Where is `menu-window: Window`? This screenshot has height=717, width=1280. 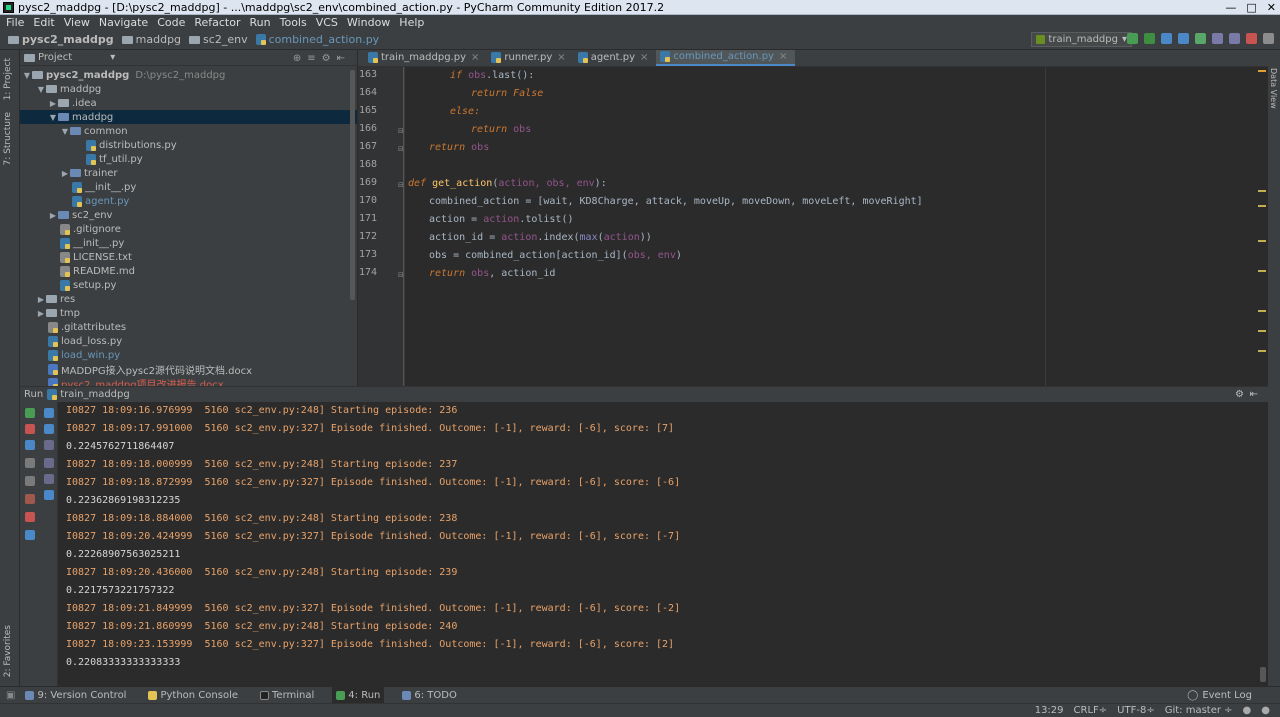
menu-window: Window is located at coordinates (368, 22).